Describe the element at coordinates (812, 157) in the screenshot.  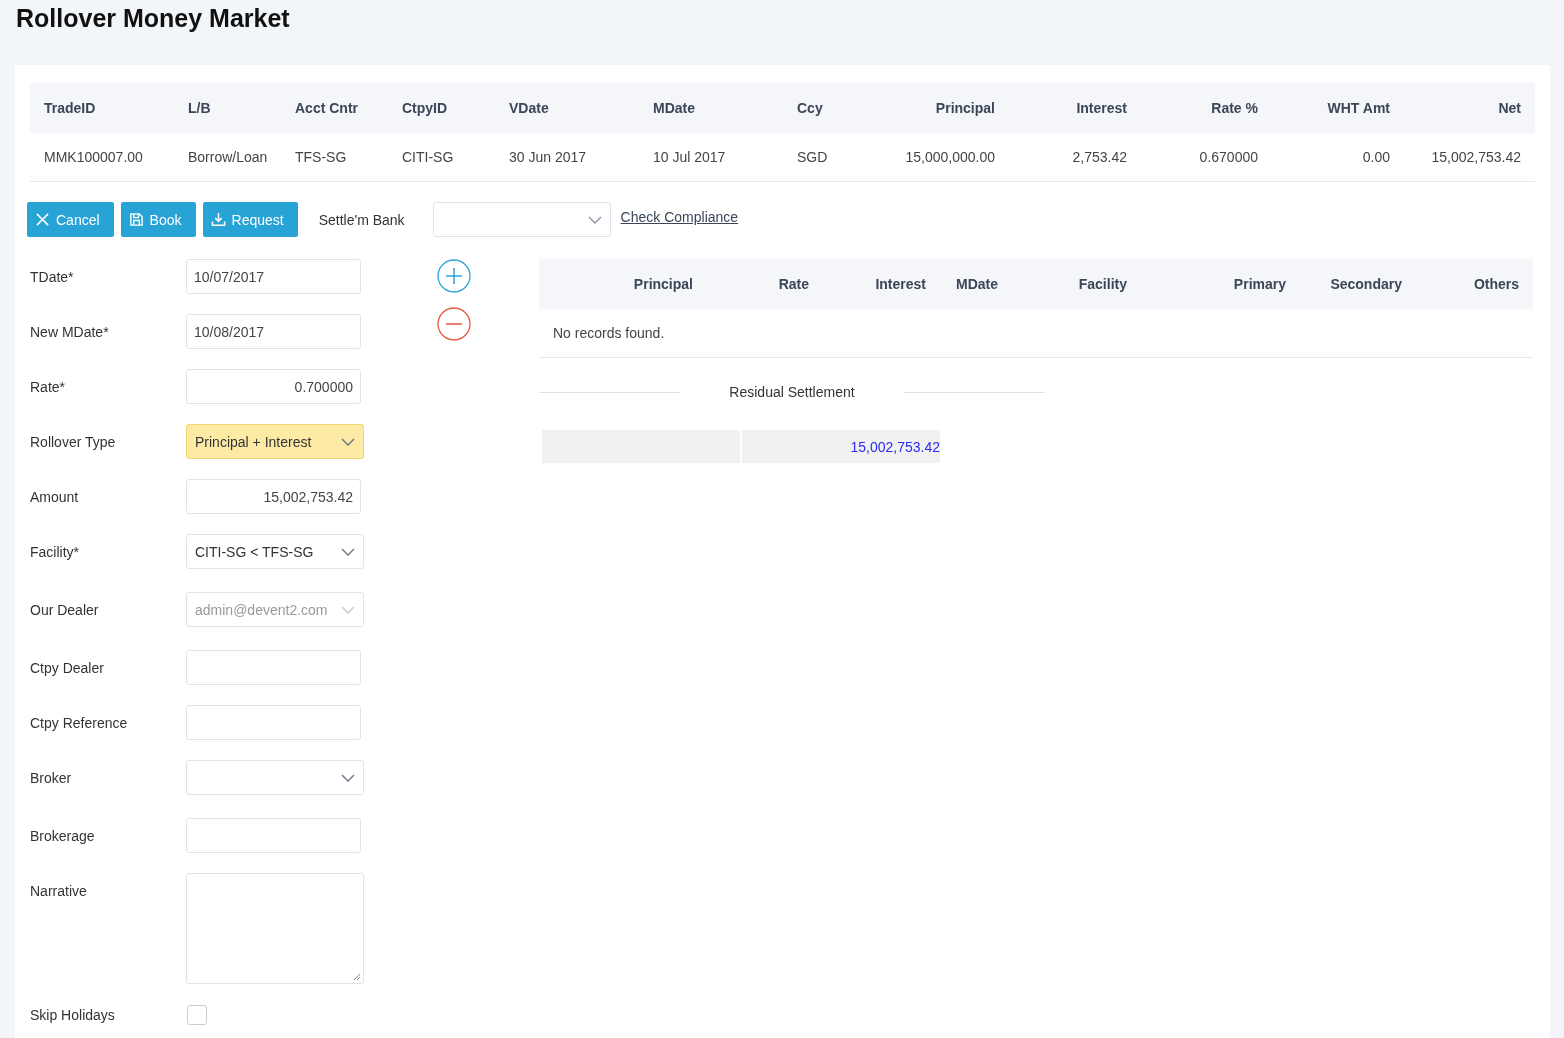
I see `table-cell-text: SGD` at that location.